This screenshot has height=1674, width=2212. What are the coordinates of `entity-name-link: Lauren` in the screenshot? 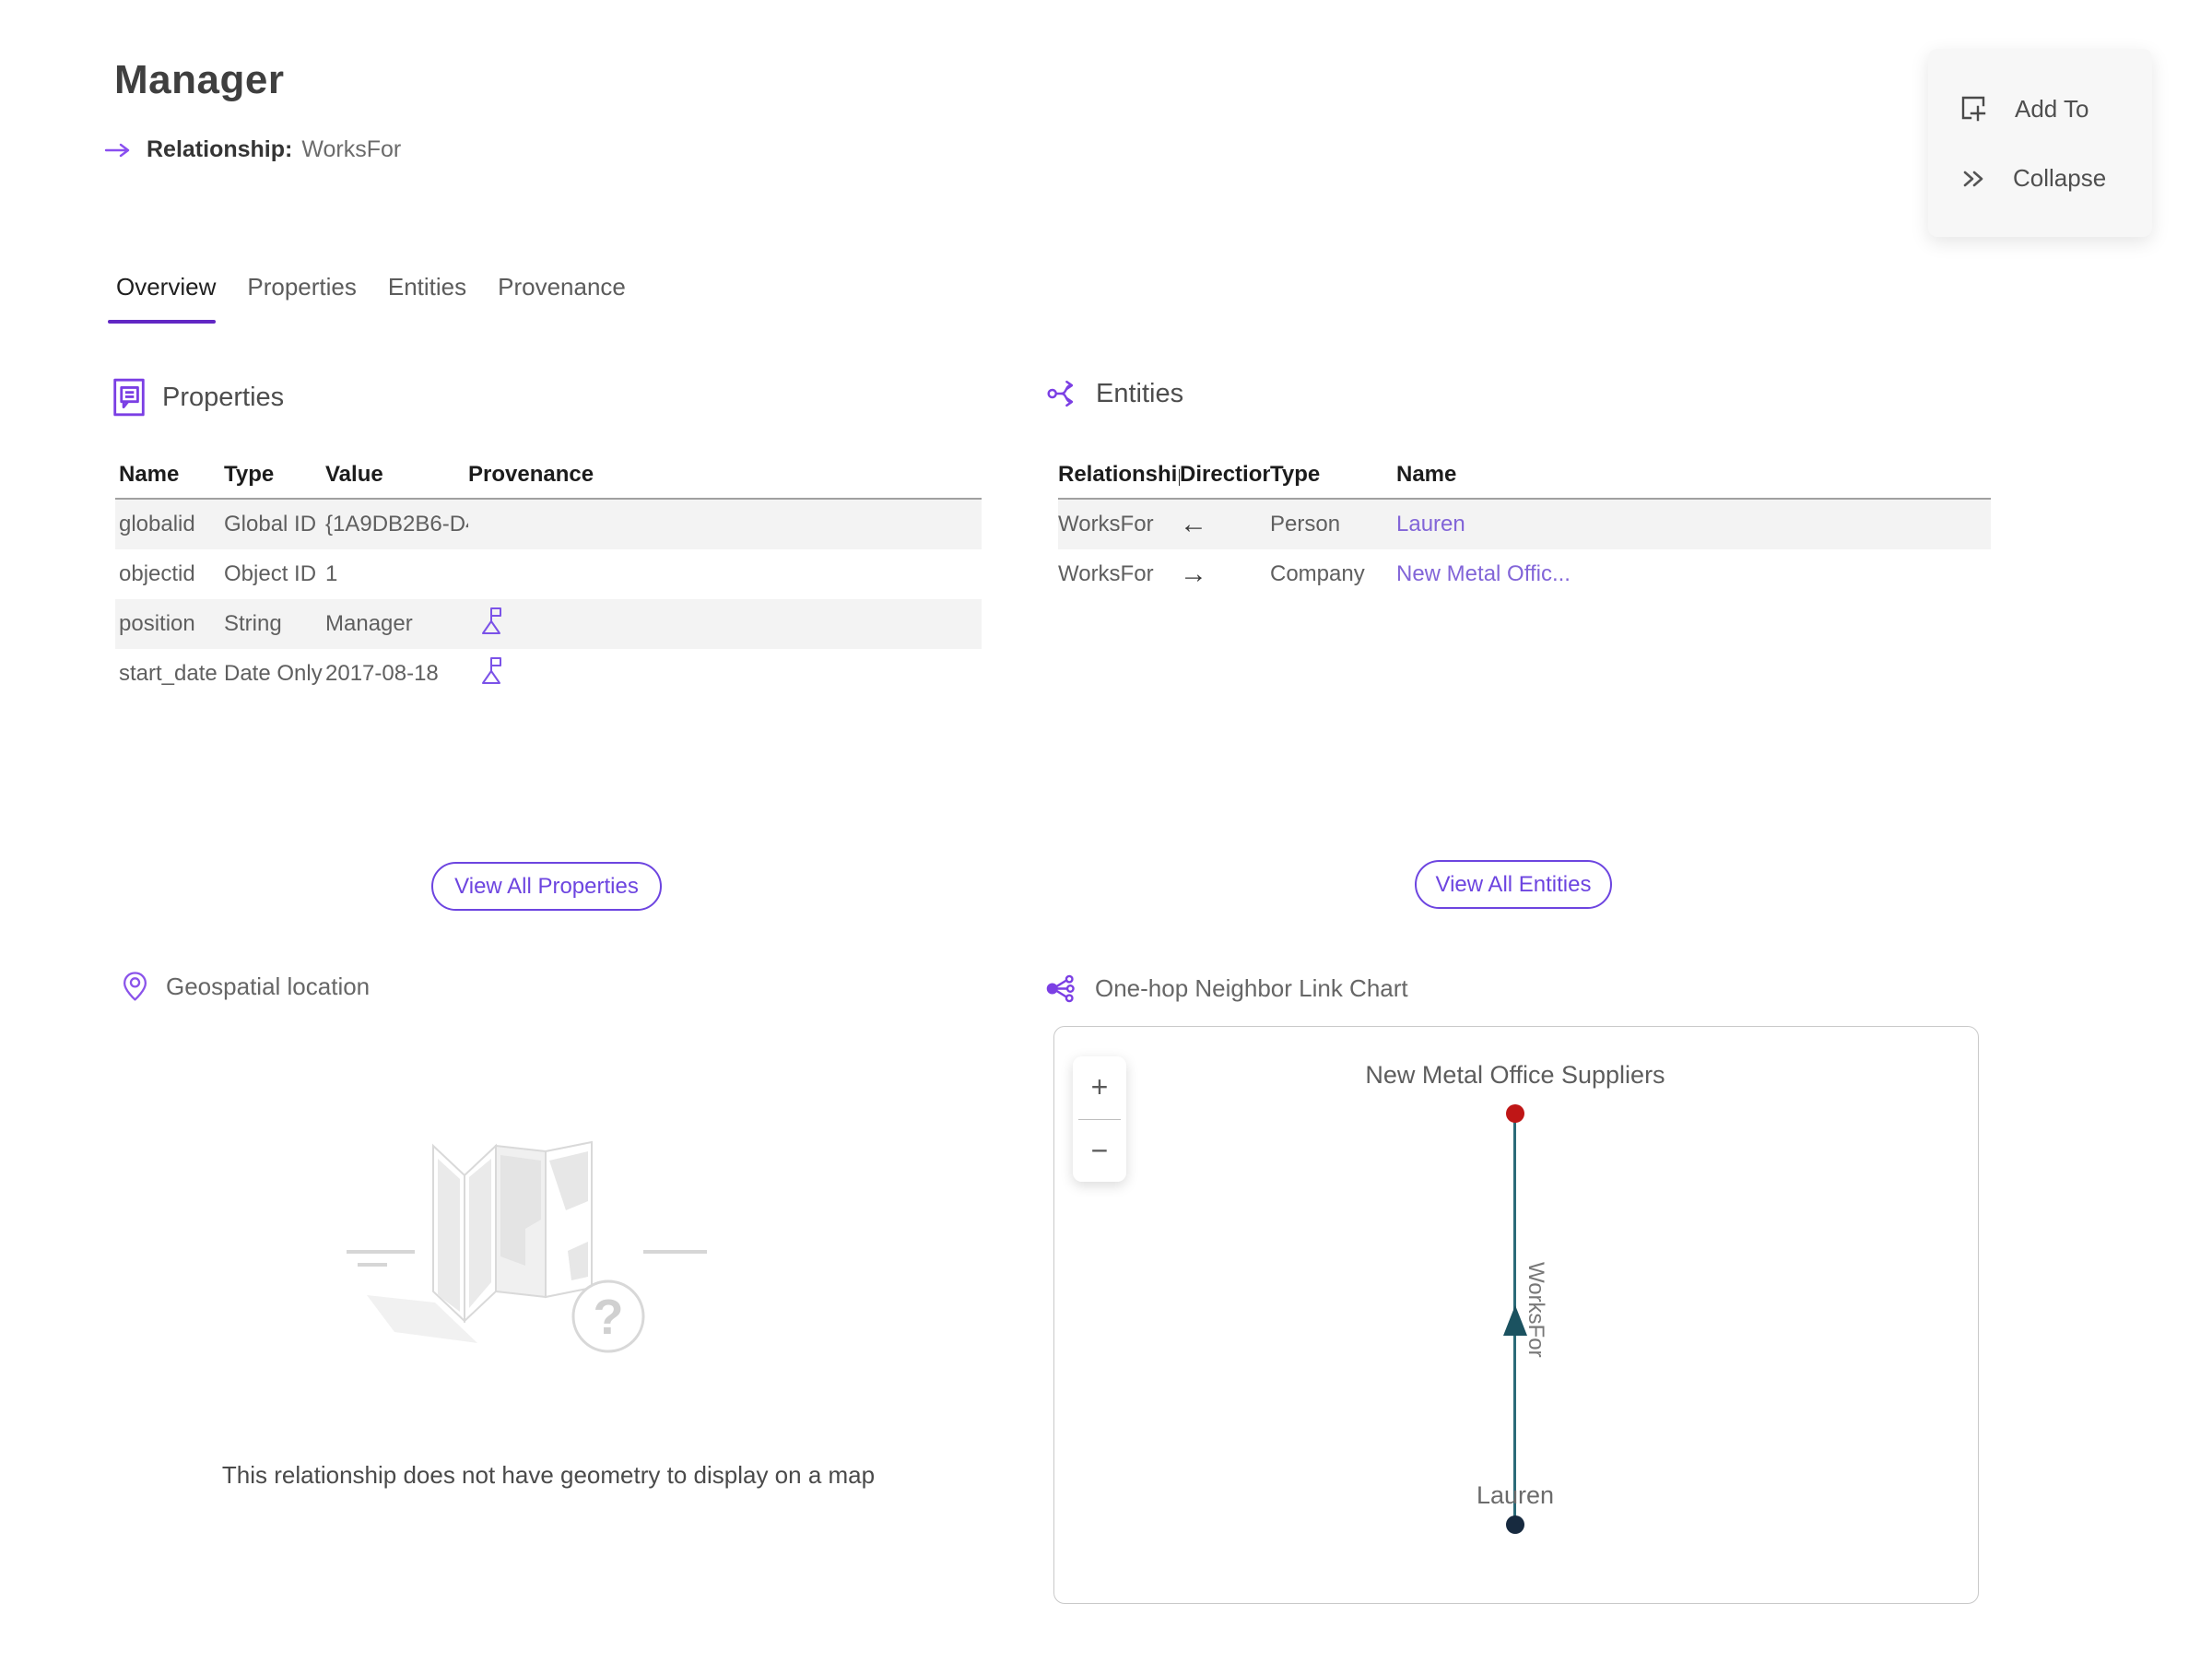 It's located at (1693, 525).